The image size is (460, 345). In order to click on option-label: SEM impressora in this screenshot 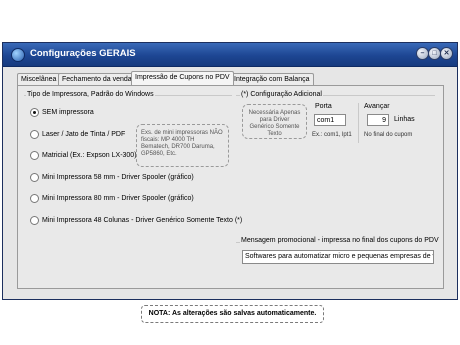, I will do `click(68, 112)`.